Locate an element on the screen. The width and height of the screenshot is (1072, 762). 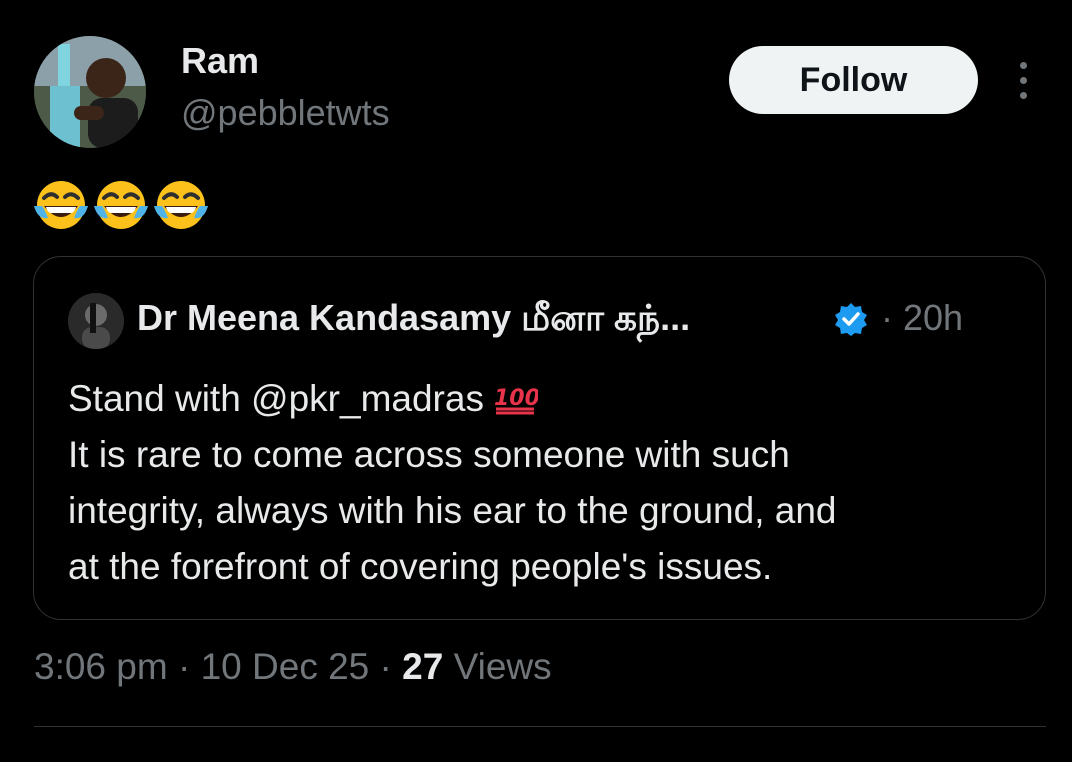
views-label: Views is located at coordinates (502, 666).